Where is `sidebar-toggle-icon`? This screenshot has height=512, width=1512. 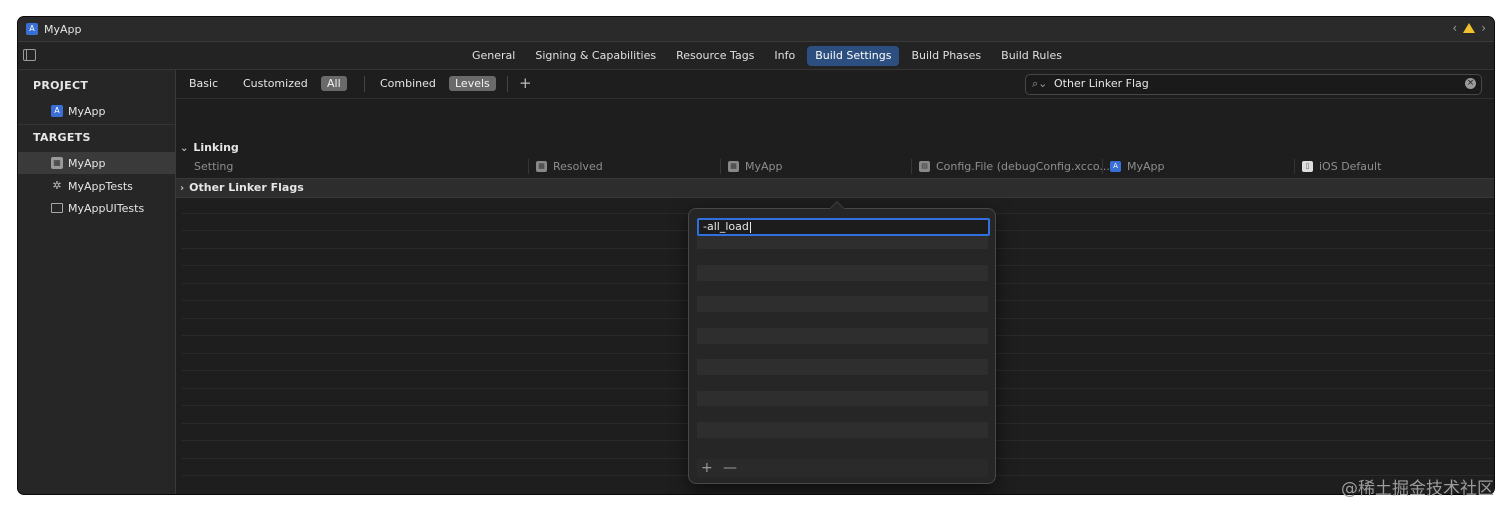 sidebar-toggle-icon is located at coordinates (29, 55).